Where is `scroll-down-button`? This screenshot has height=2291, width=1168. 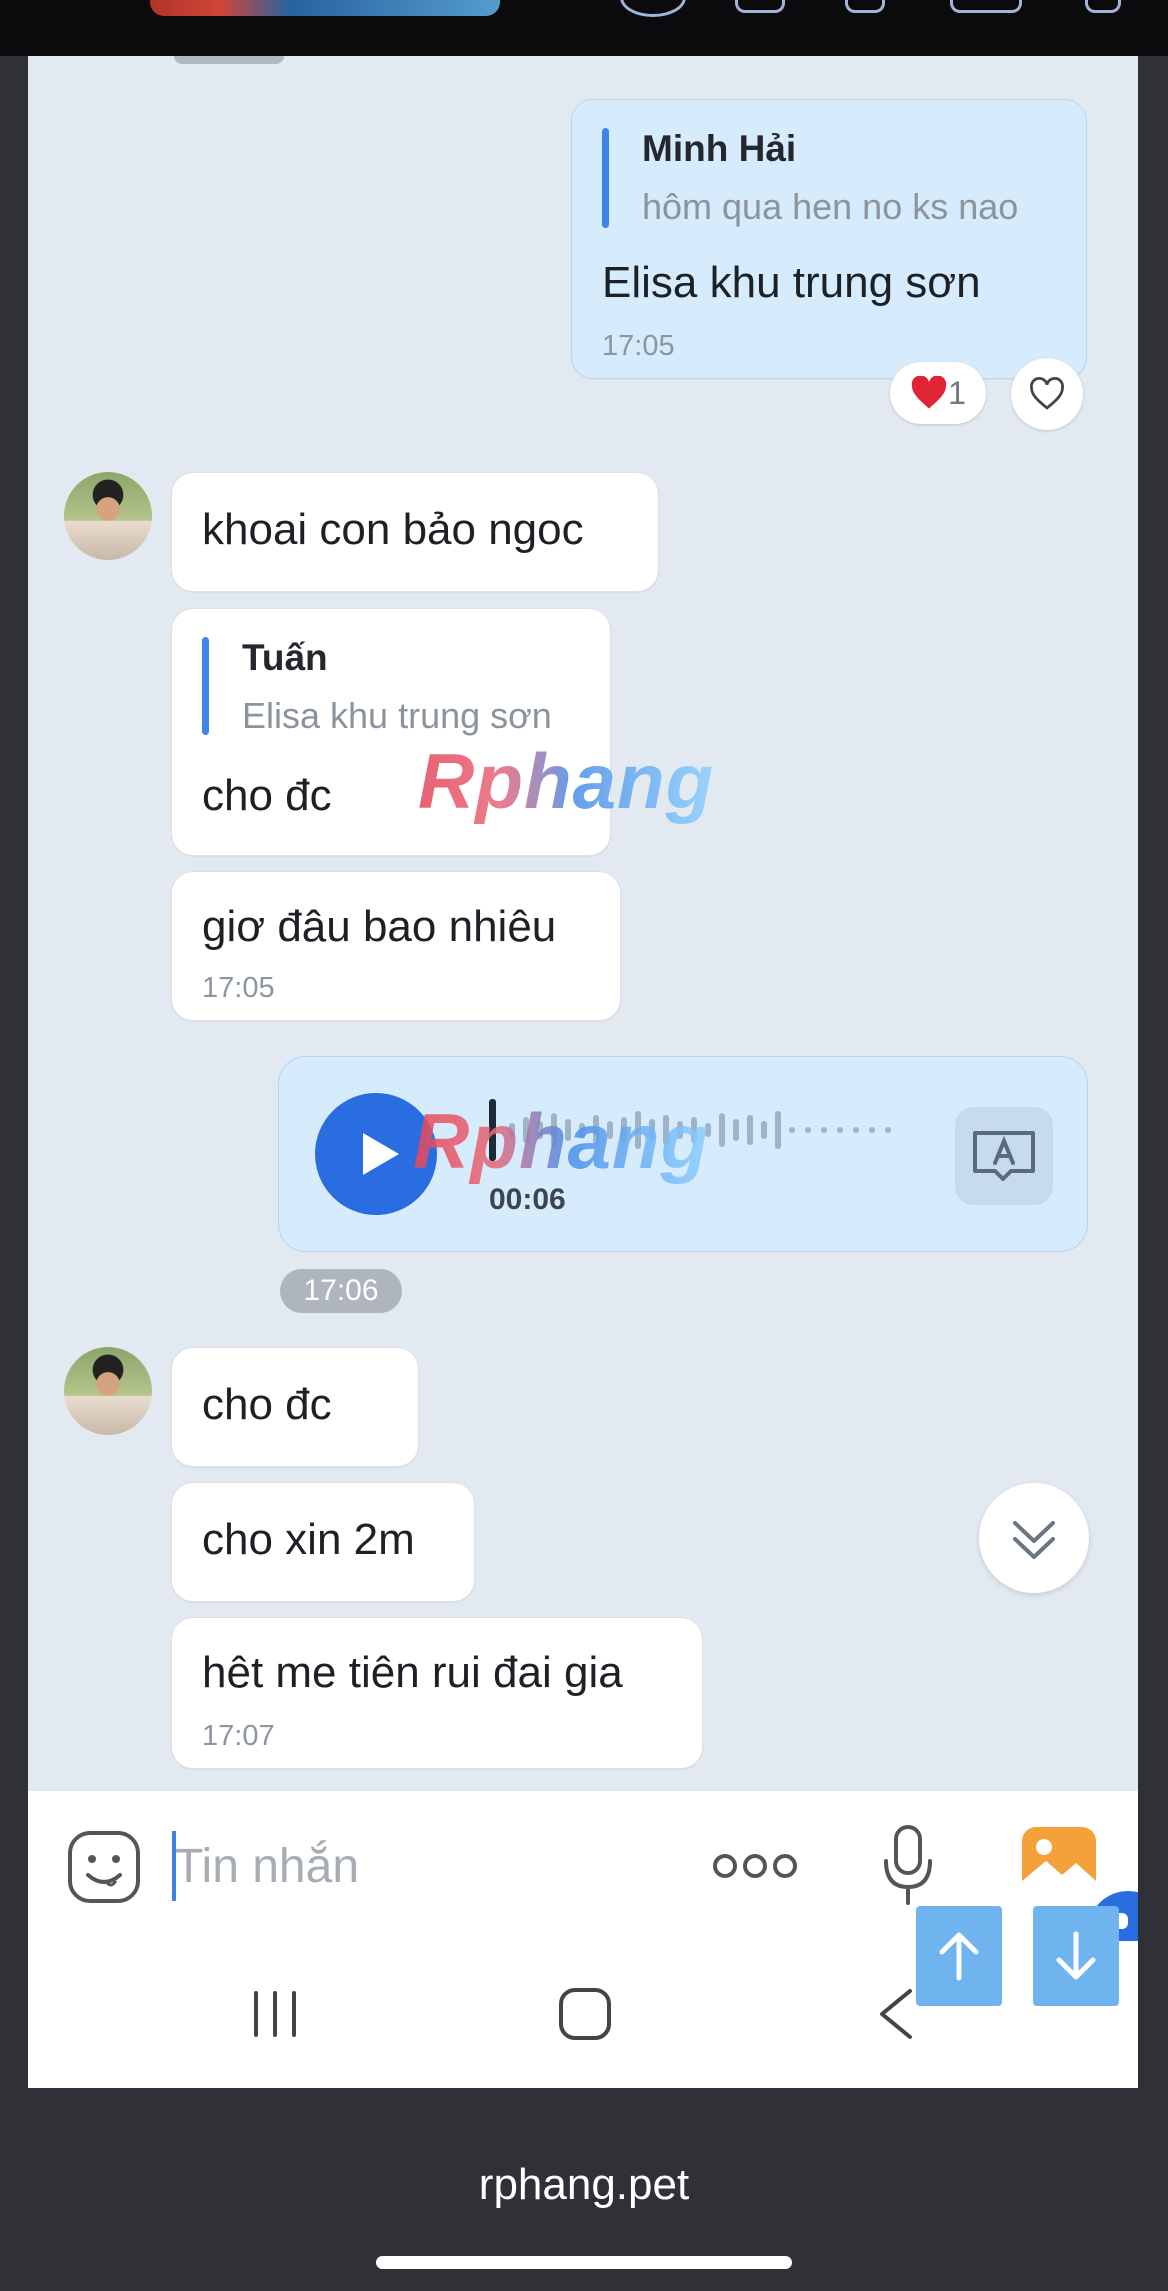
scroll-down-button is located at coordinates (1076, 1956).